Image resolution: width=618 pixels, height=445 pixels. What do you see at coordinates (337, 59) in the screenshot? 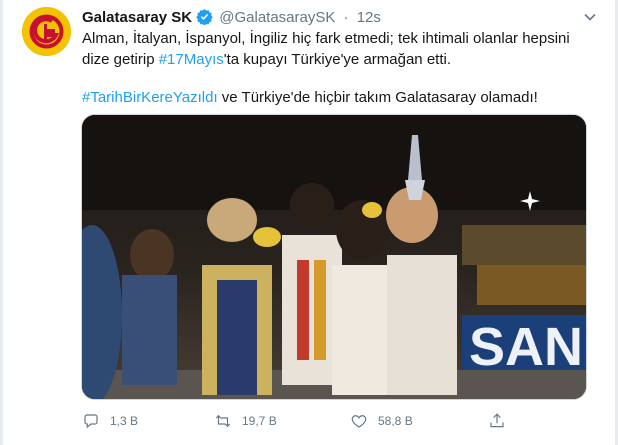
I see `tweet-text-part: 'ta kupayı Türkiye'ye armağan etti.` at bounding box center [337, 59].